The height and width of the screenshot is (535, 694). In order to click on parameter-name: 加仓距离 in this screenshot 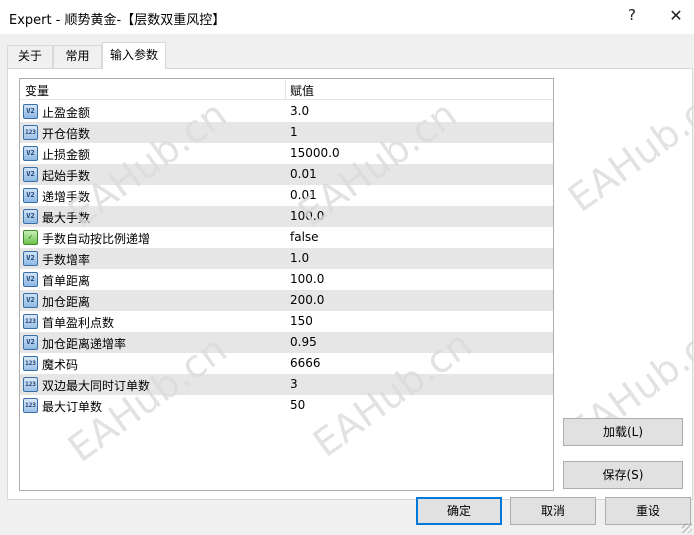, I will do `click(66, 302)`.